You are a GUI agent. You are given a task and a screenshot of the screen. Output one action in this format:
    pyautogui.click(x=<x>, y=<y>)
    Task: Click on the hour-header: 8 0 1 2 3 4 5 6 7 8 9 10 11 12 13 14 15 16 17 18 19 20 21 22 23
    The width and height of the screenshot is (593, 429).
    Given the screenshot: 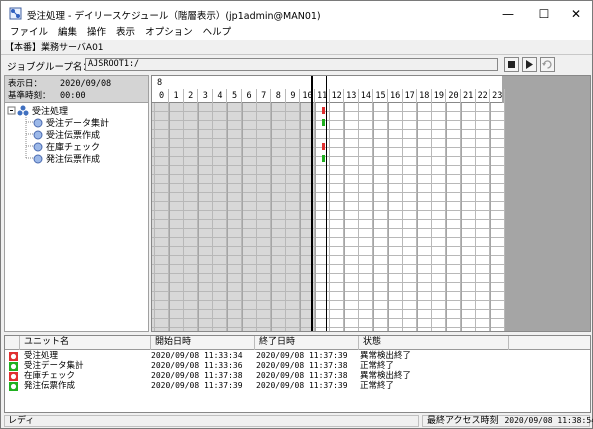 What is the action you would take?
    pyautogui.click(x=328, y=89)
    